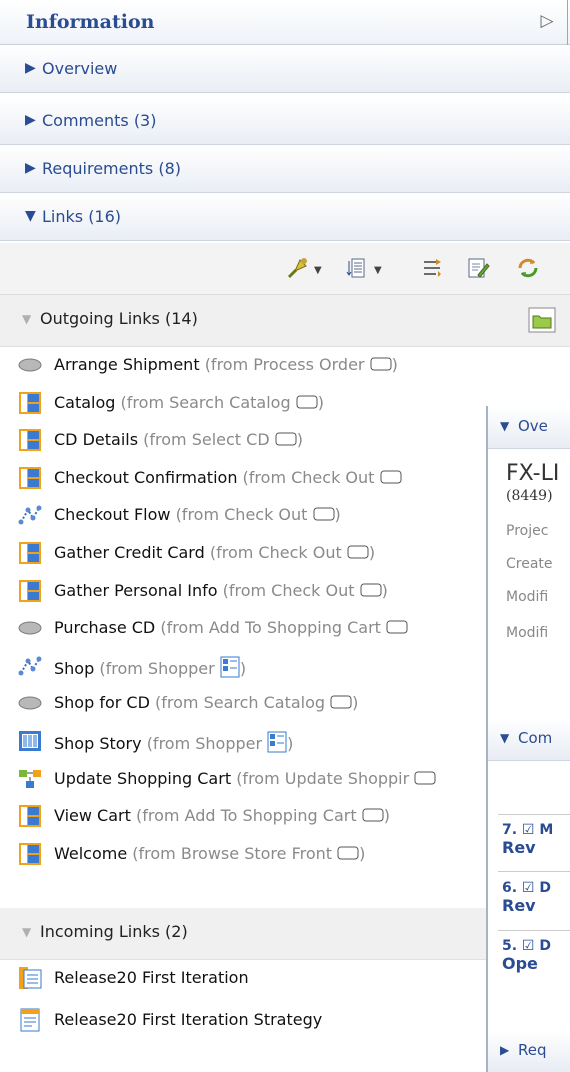 The image size is (570, 1072). Describe the element at coordinates (30, 1020) in the screenshot. I see `document-icon` at that location.